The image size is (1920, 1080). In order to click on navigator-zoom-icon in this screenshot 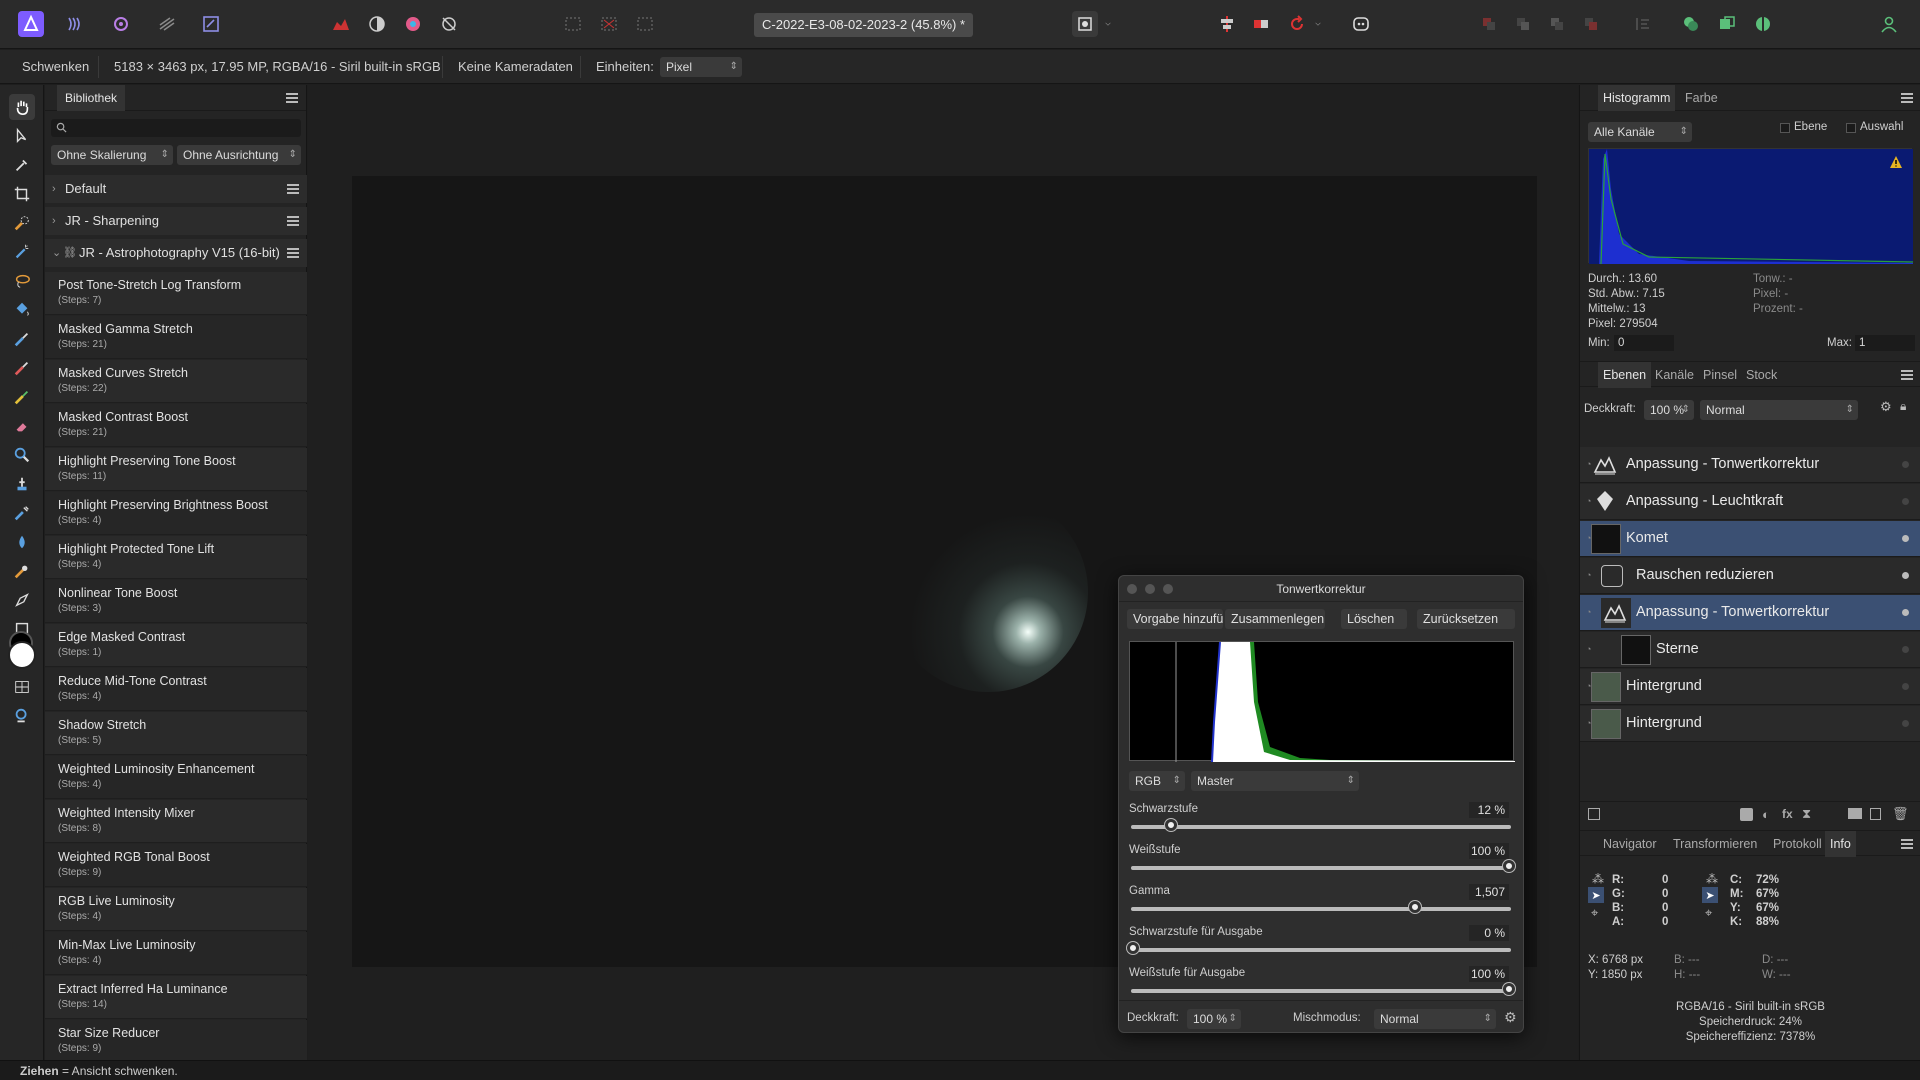, I will do `click(22, 716)`.